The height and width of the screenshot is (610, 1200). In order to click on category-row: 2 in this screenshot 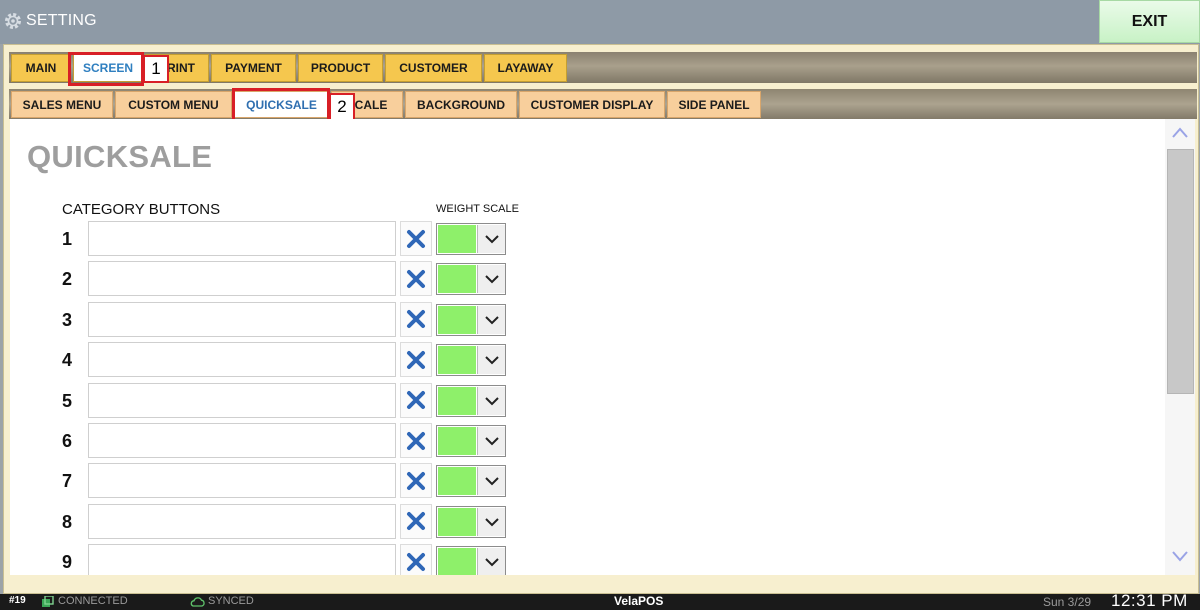, I will do `click(270, 280)`.